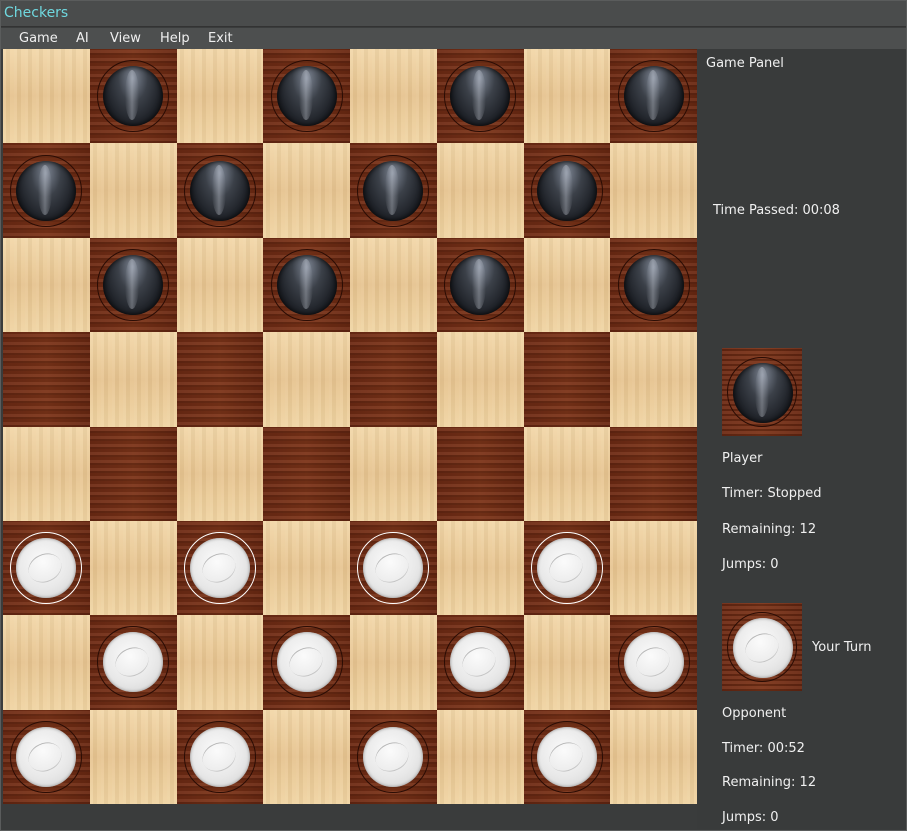 This screenshot has height=831, width=907. What do you see at coordinates (133, 190) in the screenshot?
I see `board-square-r1-c1` at bounding box center [133, 190].